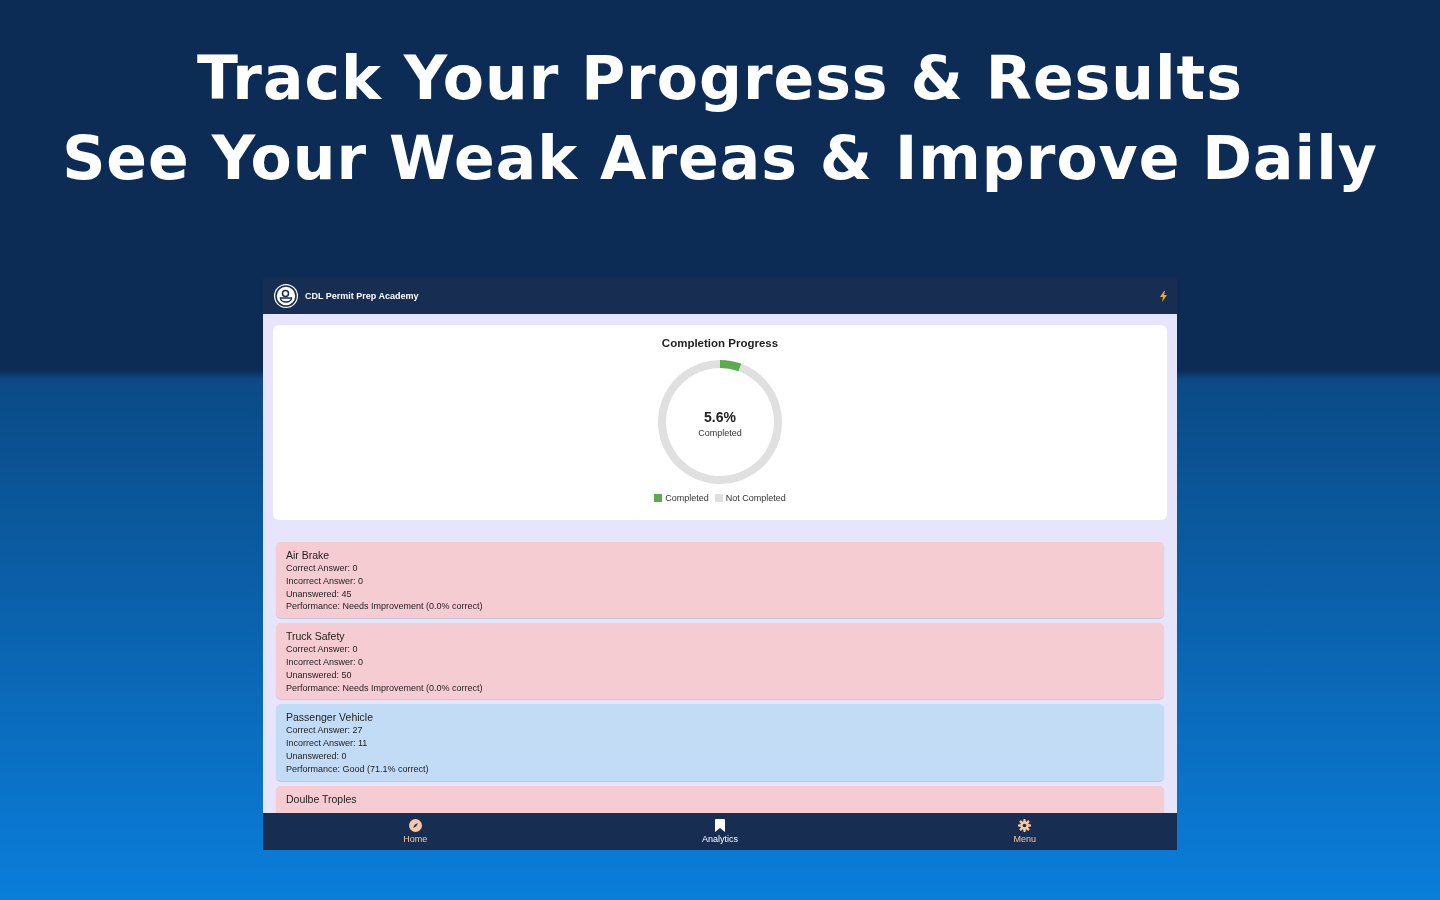 This screenshot has height=900, width=1440. Describe the element at coordinates (319, 675) in the screenshot. I see `stat-text: Unanswered: 50` at that location.